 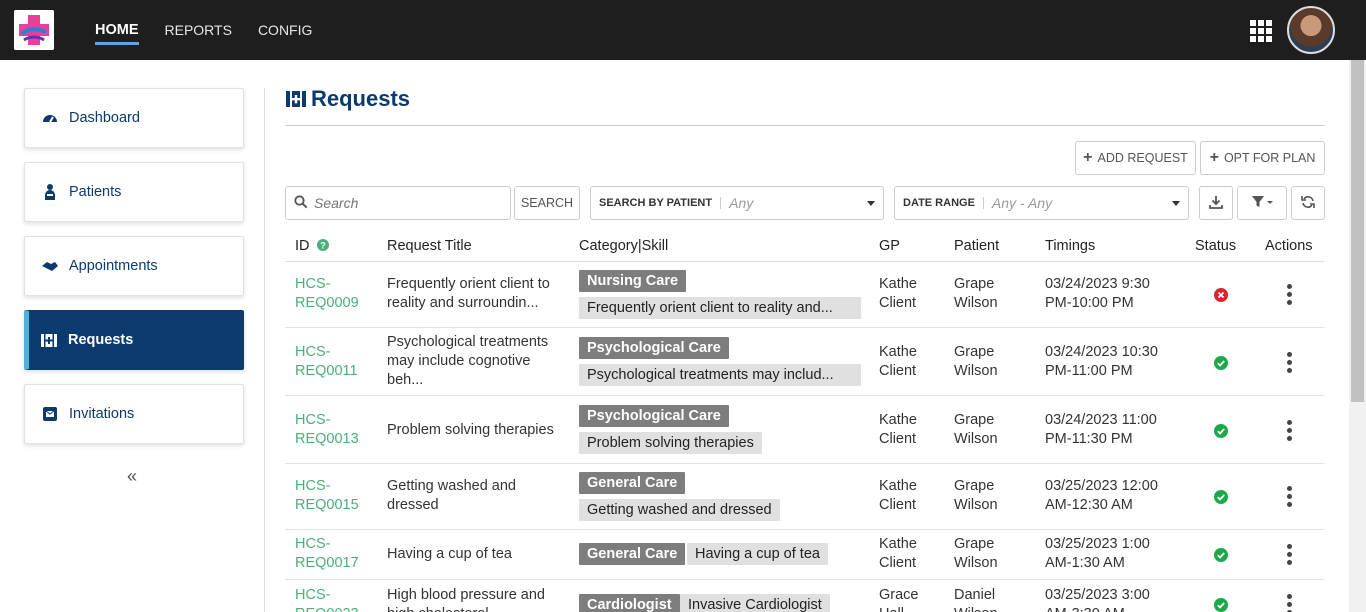 What do you see at coordinates (285, 30) in the screenshot?
I see `nav-config: CONFIG` at bounding box center [285, 30].